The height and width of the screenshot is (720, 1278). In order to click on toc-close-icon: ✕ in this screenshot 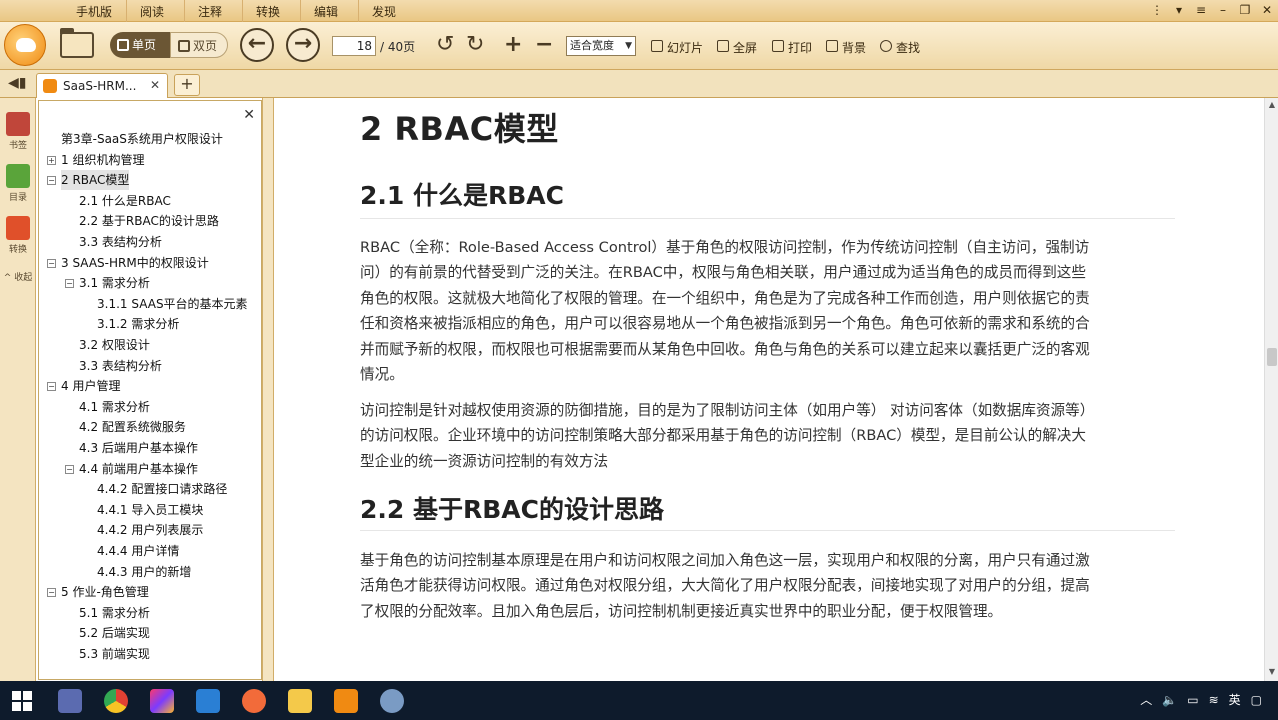, I will do `click(249, 115)`.